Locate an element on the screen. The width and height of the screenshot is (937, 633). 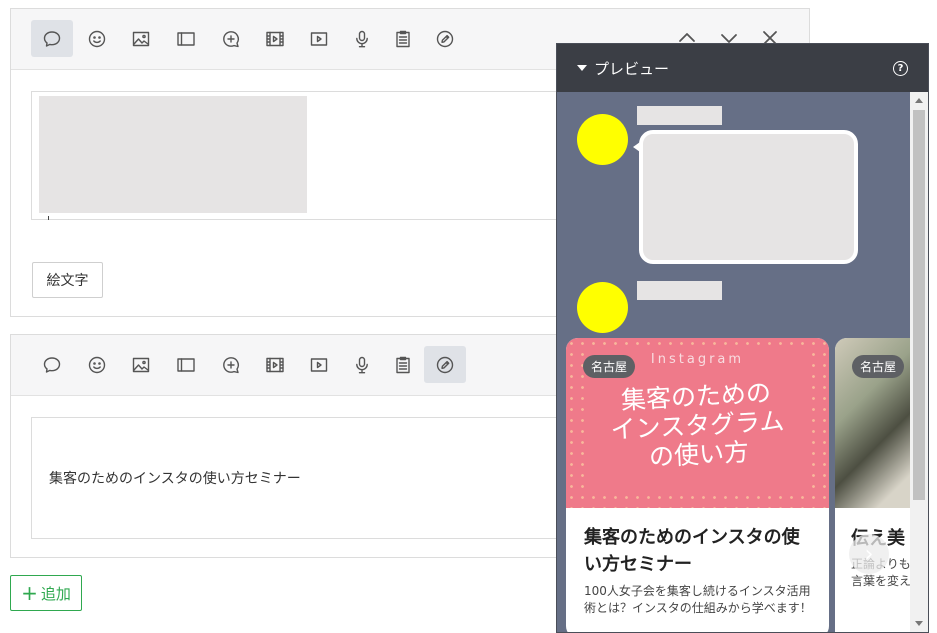
scroll-down-arrow-icon is located at coordinates (919, 623).